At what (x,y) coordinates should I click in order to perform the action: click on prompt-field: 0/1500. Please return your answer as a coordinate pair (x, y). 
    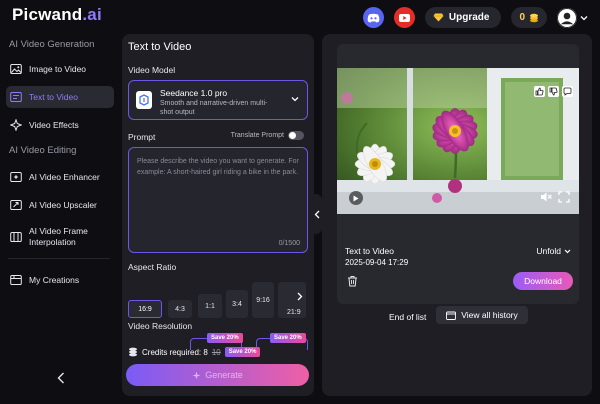
    Looking at the image, I should click on (218, 200).